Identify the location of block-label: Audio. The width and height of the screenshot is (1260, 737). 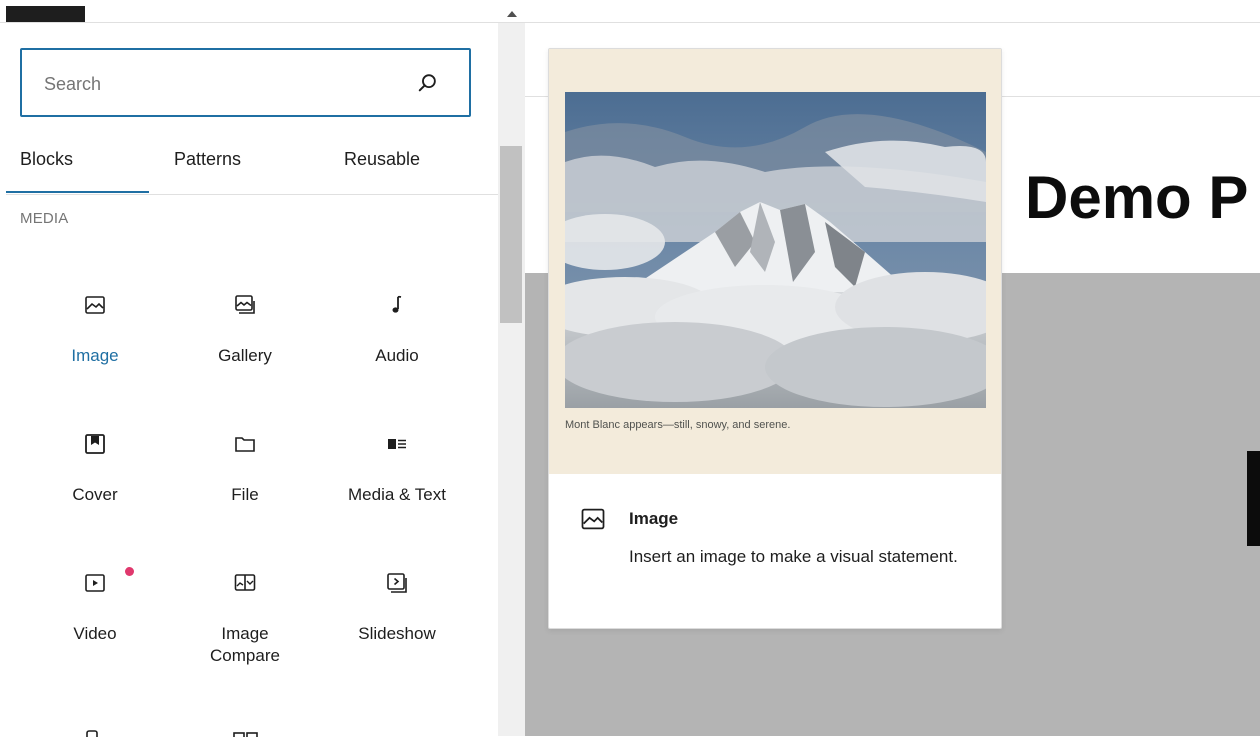
(397, 355).